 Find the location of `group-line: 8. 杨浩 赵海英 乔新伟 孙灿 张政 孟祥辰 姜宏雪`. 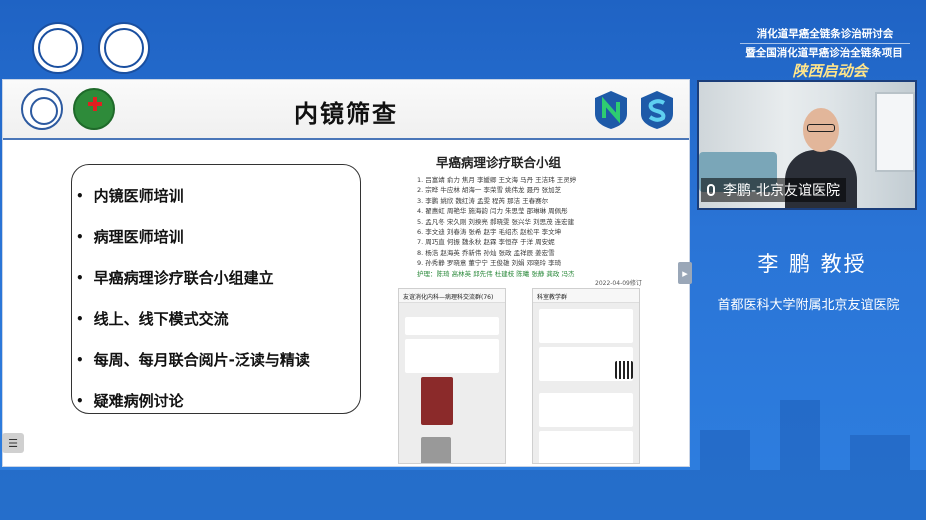

group-line: 8. 杨浩 赵海英 乔新伟 孙灿 张政 孟祥辰 姜宏雪 is located at coordinates (486, 252).